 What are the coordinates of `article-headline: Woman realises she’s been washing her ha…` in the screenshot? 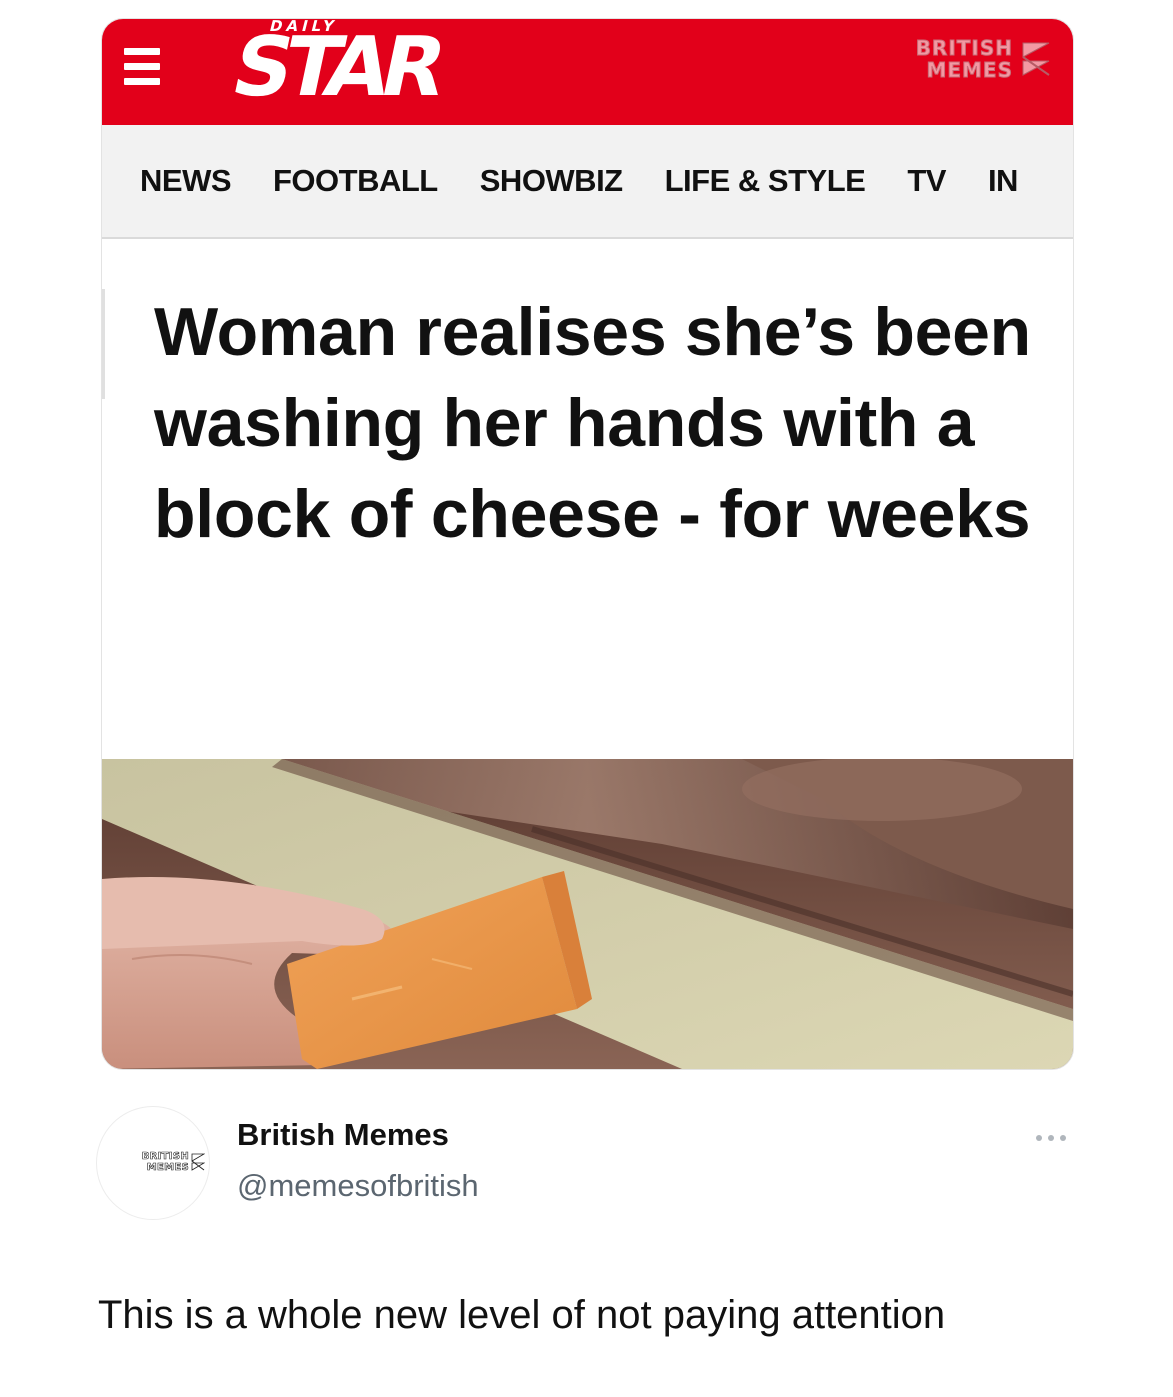 It's located at (604, 423).